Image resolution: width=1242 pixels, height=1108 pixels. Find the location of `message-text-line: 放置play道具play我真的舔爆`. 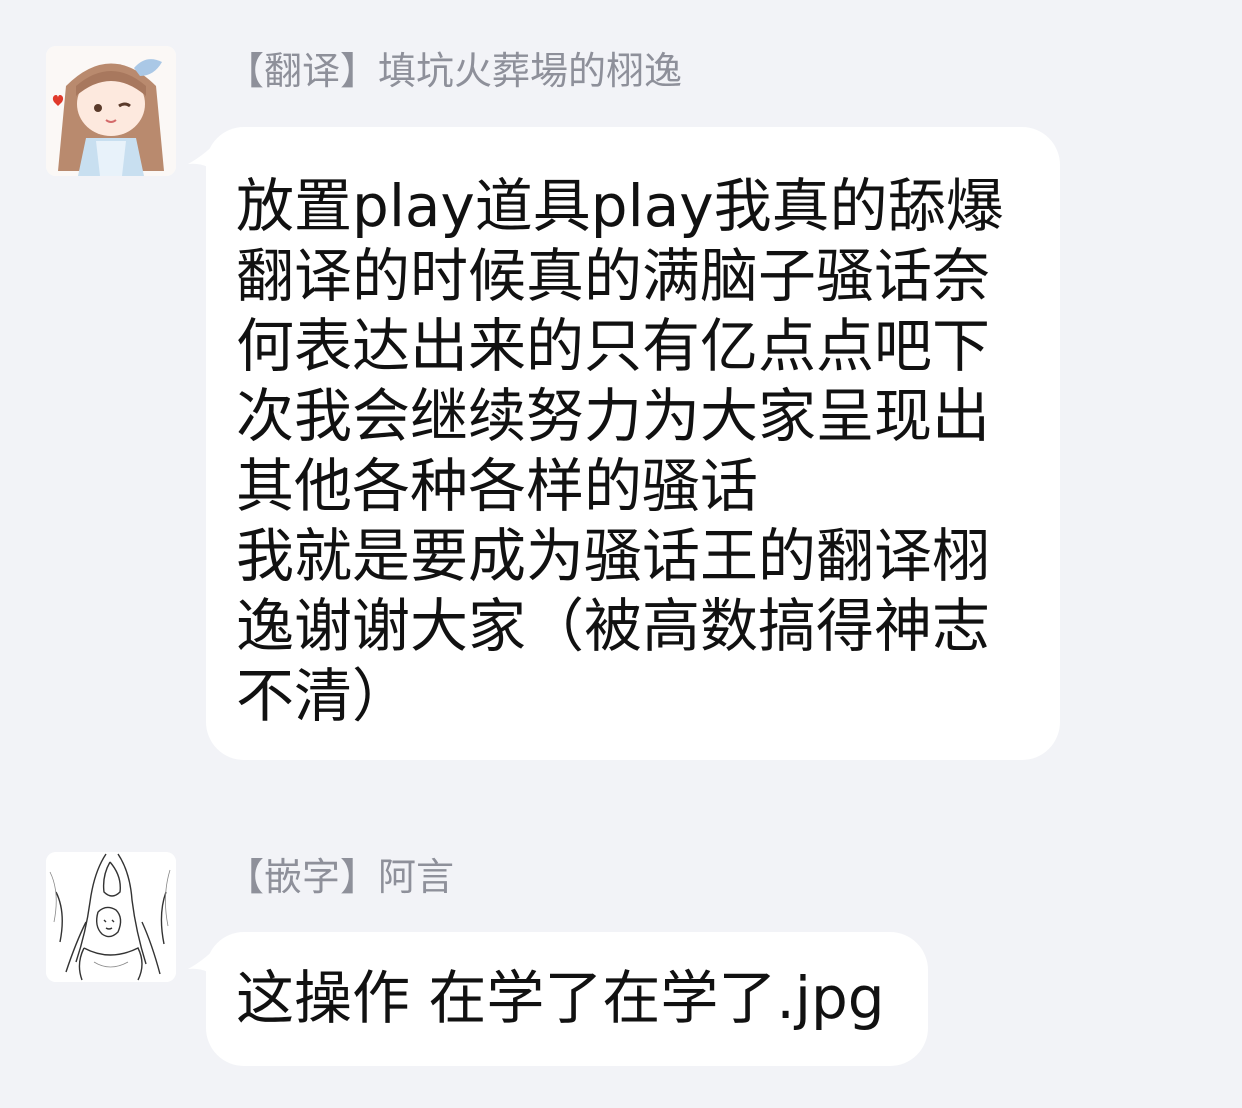

message-text-line: 放置play道具play我真的舔爆 is located at coordinates (620, 206).